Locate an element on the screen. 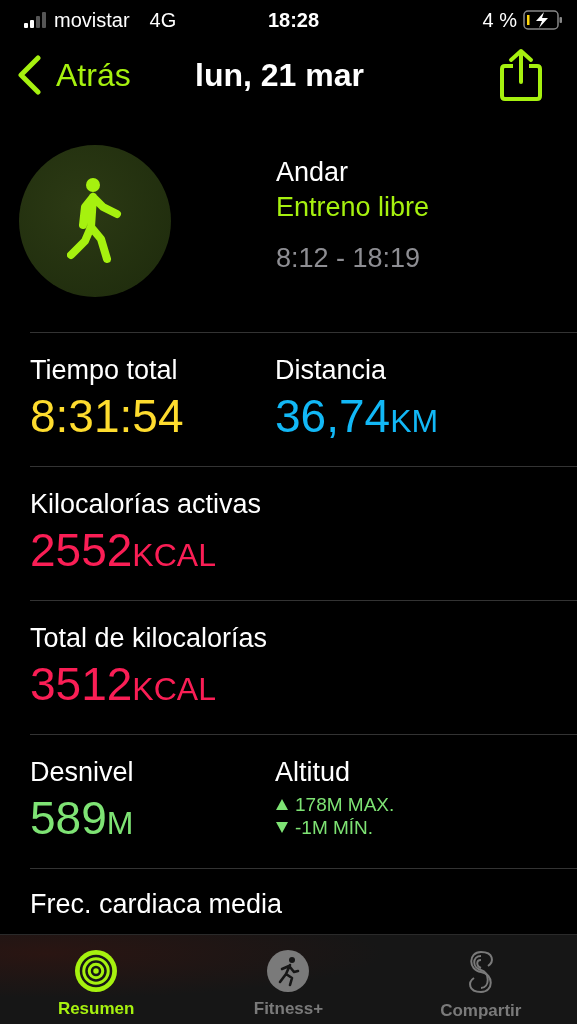 Image resolution: width=577 pixels, height=1024 pixels. metric-label: Tiempo total is located at coordinates (104, 370).